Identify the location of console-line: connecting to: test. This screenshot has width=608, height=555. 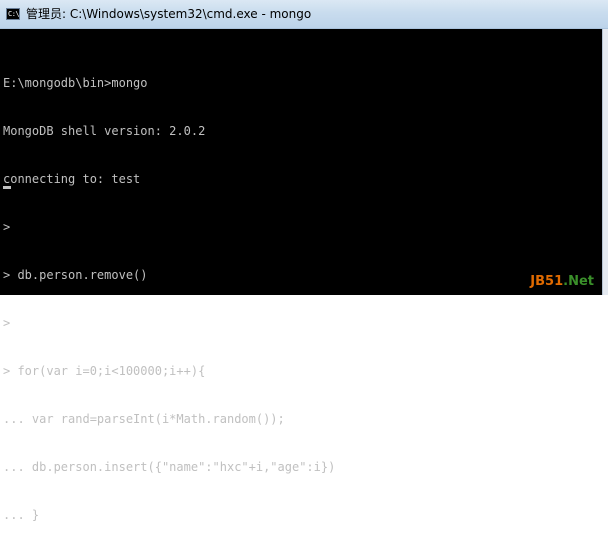
(72, 179).